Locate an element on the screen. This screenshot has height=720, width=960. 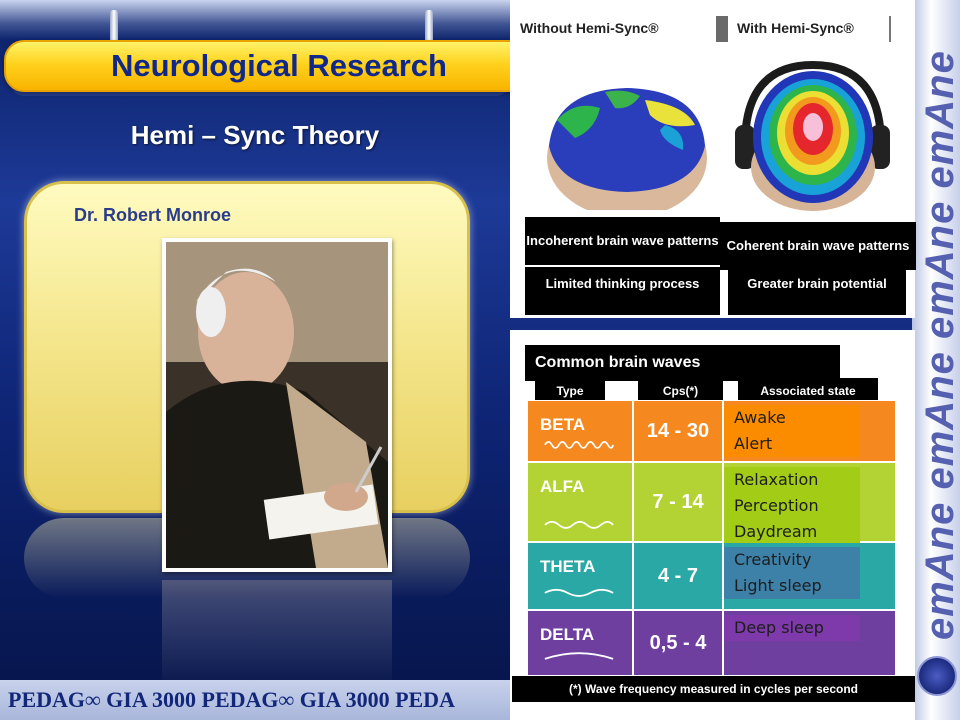
coherent-desc: Coherent brain wave patterns is located at coordinates (818, 246).